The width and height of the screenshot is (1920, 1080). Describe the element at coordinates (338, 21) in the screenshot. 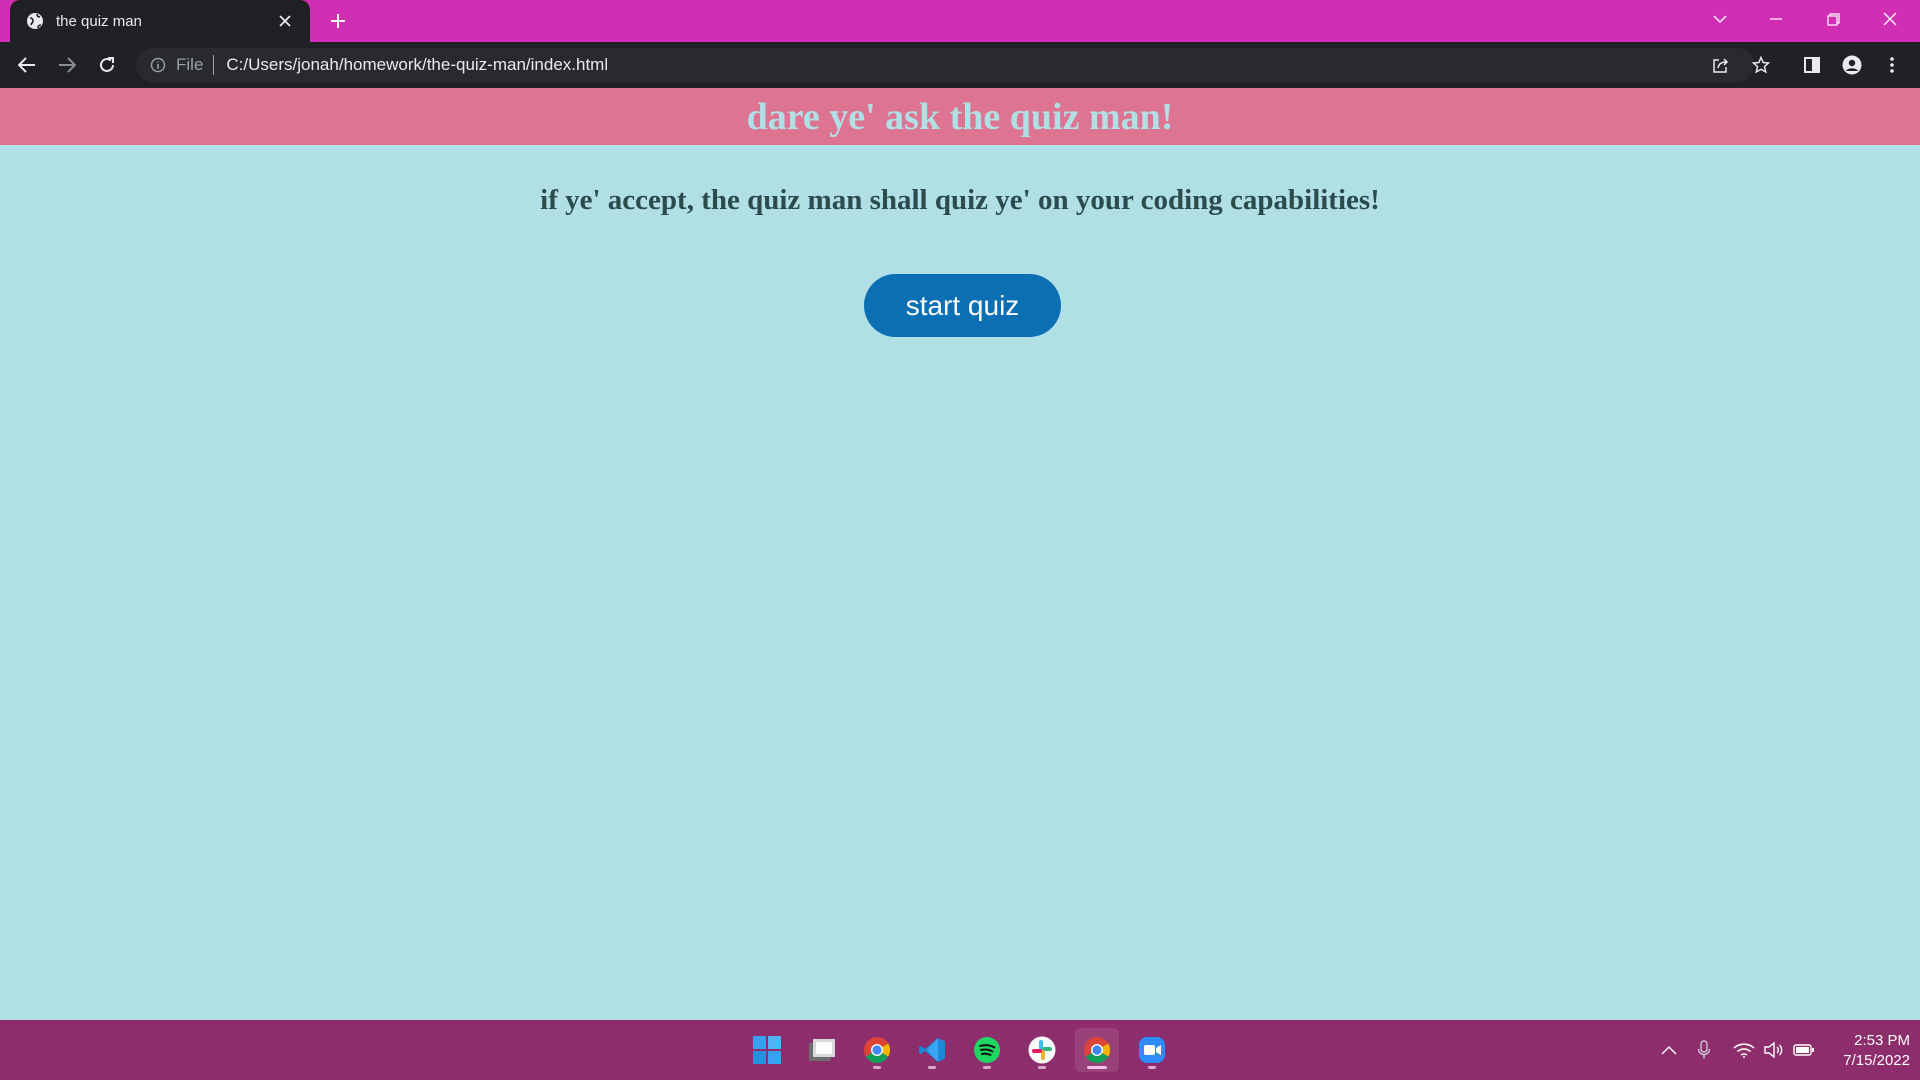

I see `new-tab-button` at that location.